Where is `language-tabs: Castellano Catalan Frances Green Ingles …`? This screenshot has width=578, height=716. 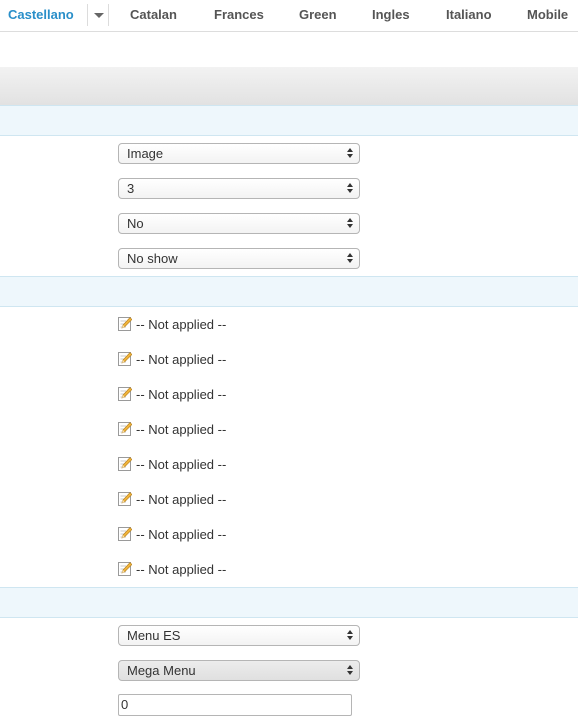 language-tabs: Castellano Catalan Frances Green Ingles … is located at coordinates (289, 16).